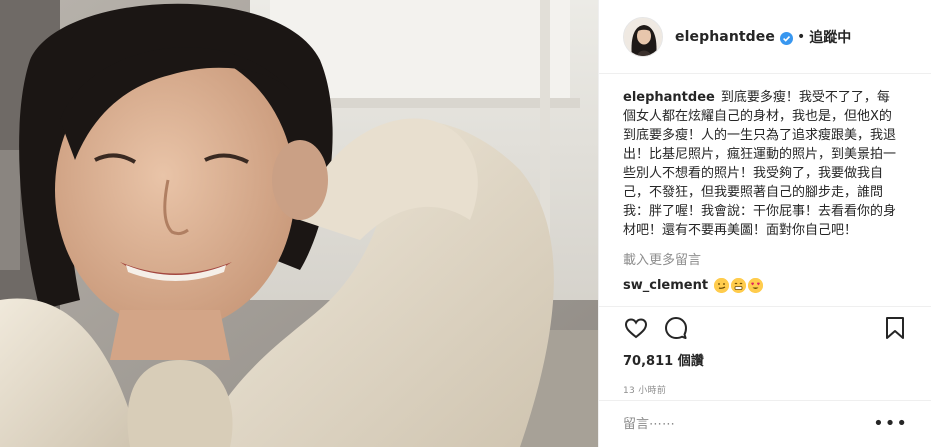  I want to click on avatar, so click(643, 36).